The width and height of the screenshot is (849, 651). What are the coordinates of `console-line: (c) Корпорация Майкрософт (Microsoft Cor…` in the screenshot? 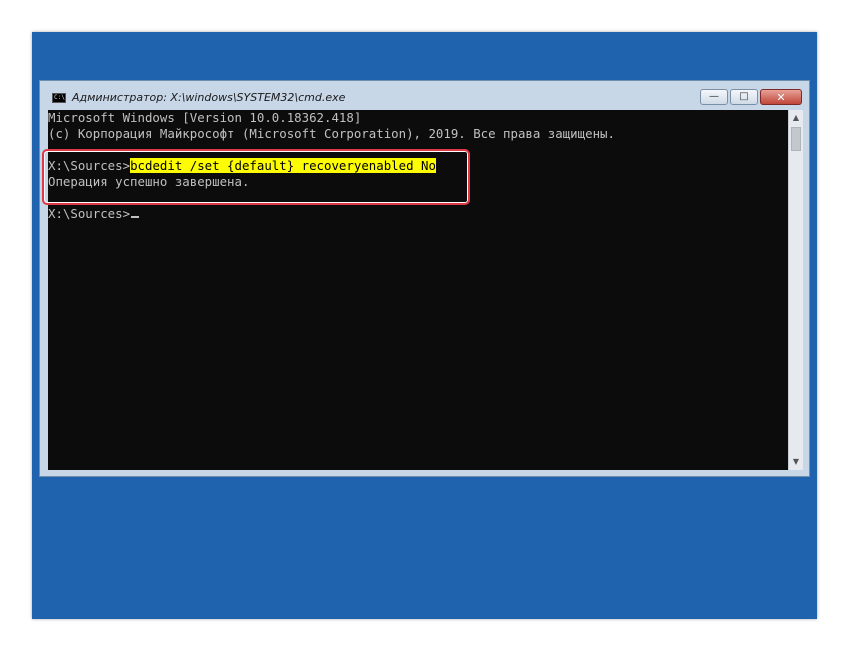 It's located at (331, 133).